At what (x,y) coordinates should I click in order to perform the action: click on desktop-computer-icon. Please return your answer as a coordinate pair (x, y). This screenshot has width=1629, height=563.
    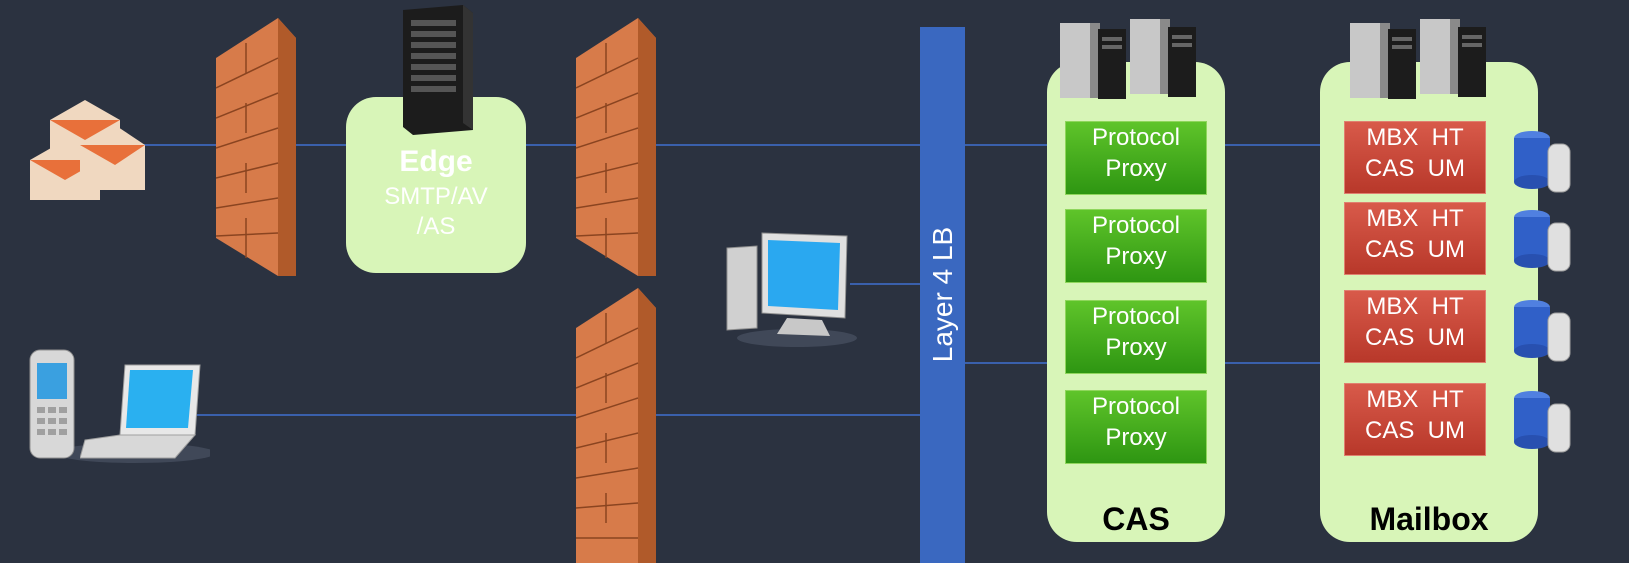
    Looking at the image, I should click on (791, 289).